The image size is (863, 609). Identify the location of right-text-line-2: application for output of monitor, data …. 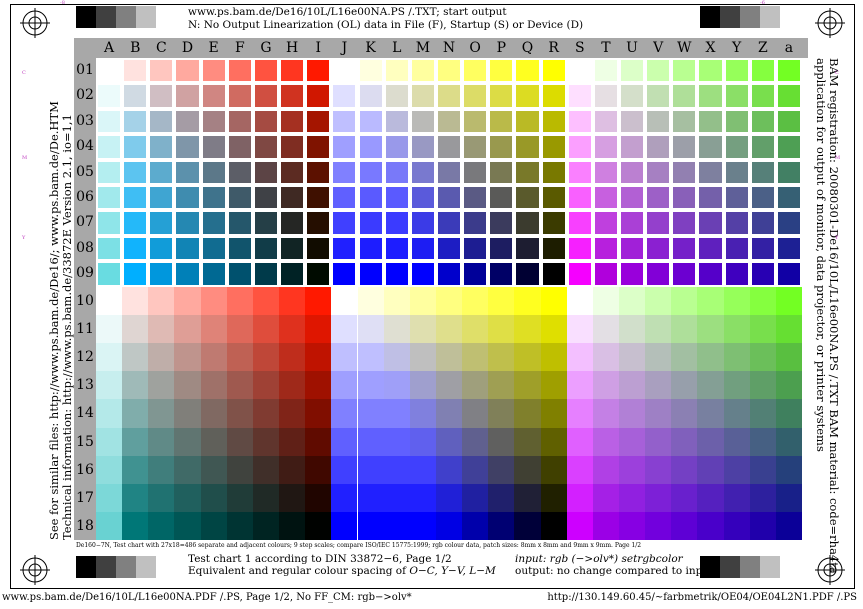
(821, 255).